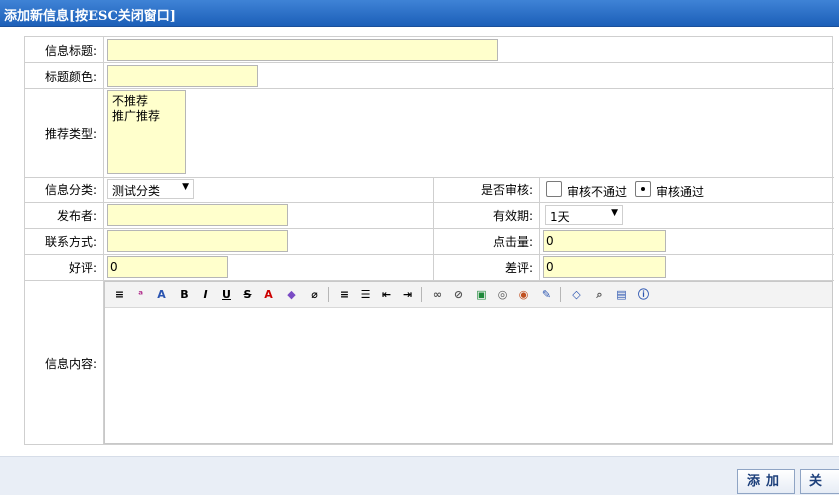 The width and height of the screenshot is (839, 495). I want to click on unlink-icon: ⊘, so click(458, 294).